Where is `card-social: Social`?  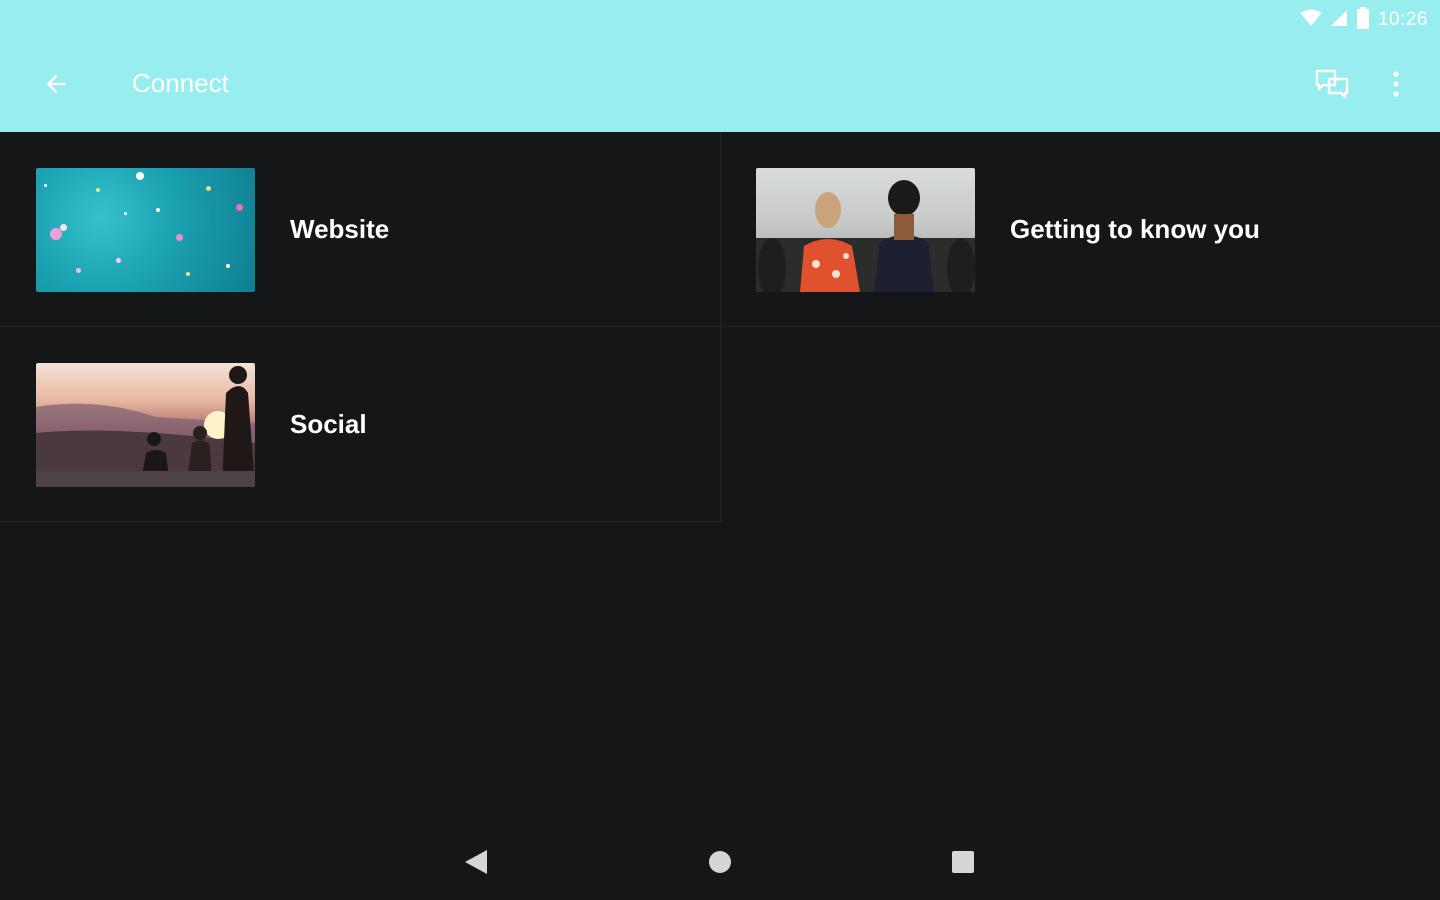
card-social: Social is located at coordinates (360, 424).